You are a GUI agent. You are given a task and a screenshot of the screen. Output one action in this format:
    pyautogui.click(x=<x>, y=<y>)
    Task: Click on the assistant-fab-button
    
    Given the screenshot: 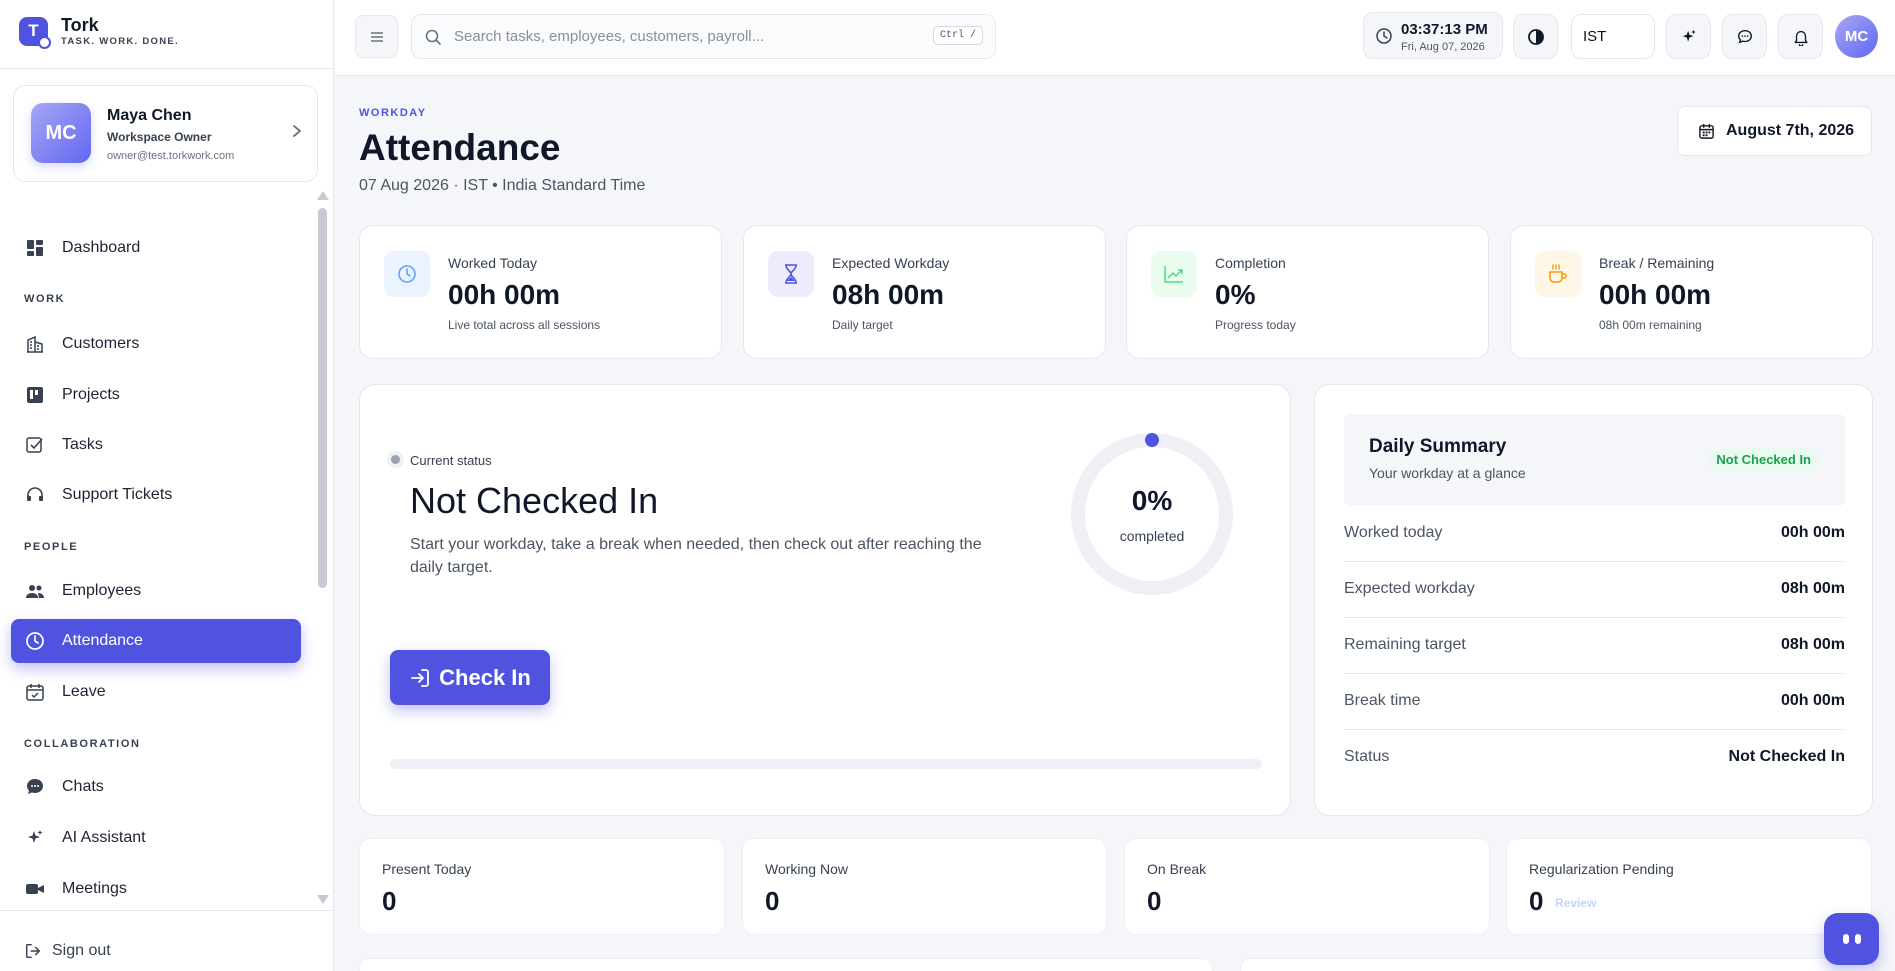 What is the action you would take?
    pyautogui.click(x=1851, y=939)
    